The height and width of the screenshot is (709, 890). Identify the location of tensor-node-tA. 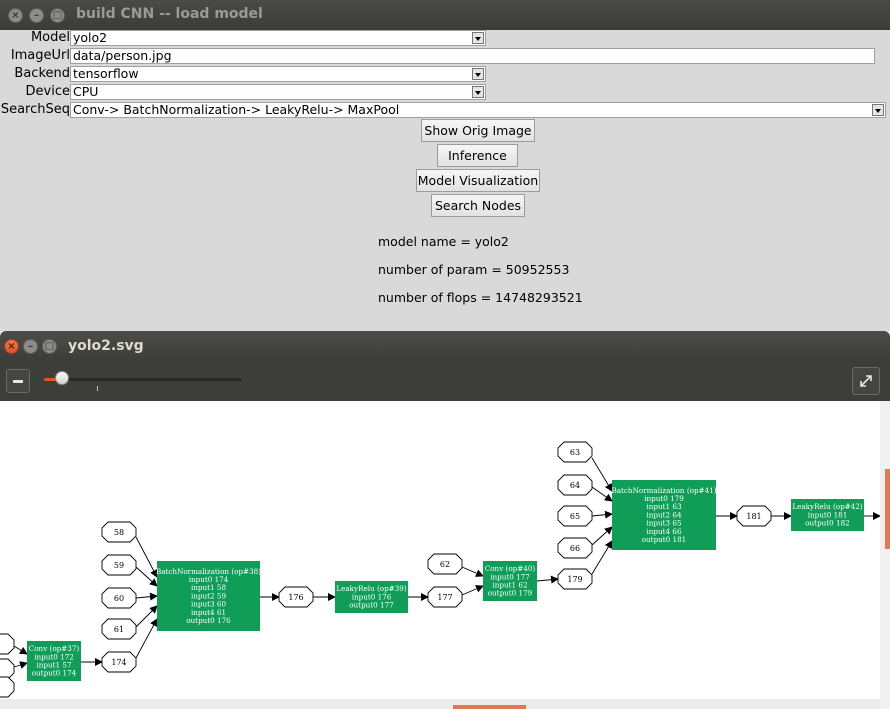
(7, 644).